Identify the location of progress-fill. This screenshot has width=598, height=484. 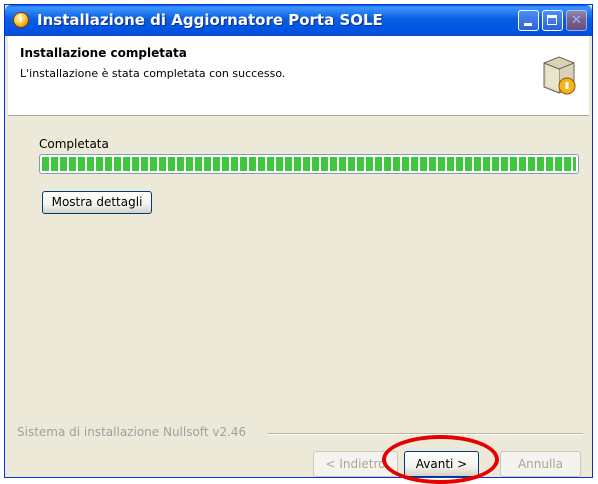
(309, 164).